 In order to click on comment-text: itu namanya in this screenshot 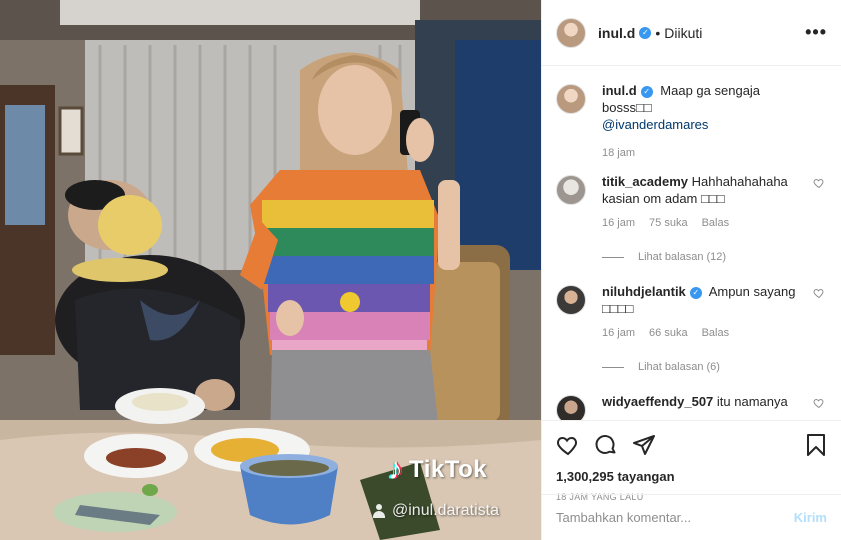, I will do `click(752, 401)`.